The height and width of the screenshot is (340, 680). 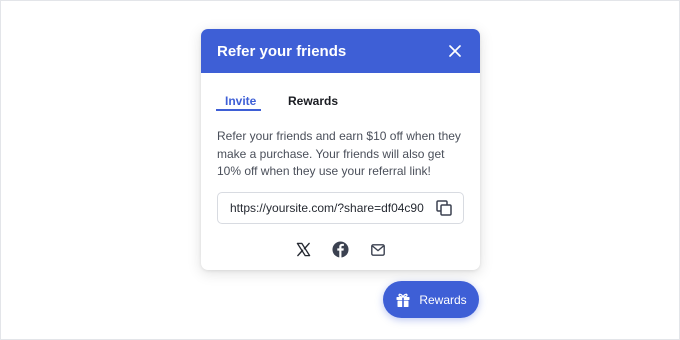 I want to click on copy-icon, so click(x=444, y=207).